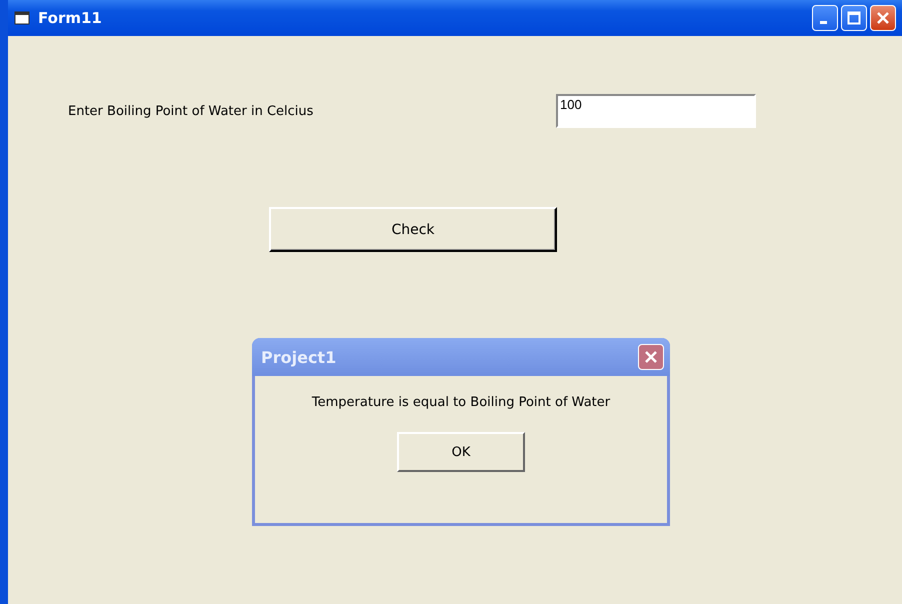  What do you see at coordinates (191, 111) in the screenshot?
I see `field-label: Enter Boiling Point of Water in Celcius` at bounding box center [191, 111].